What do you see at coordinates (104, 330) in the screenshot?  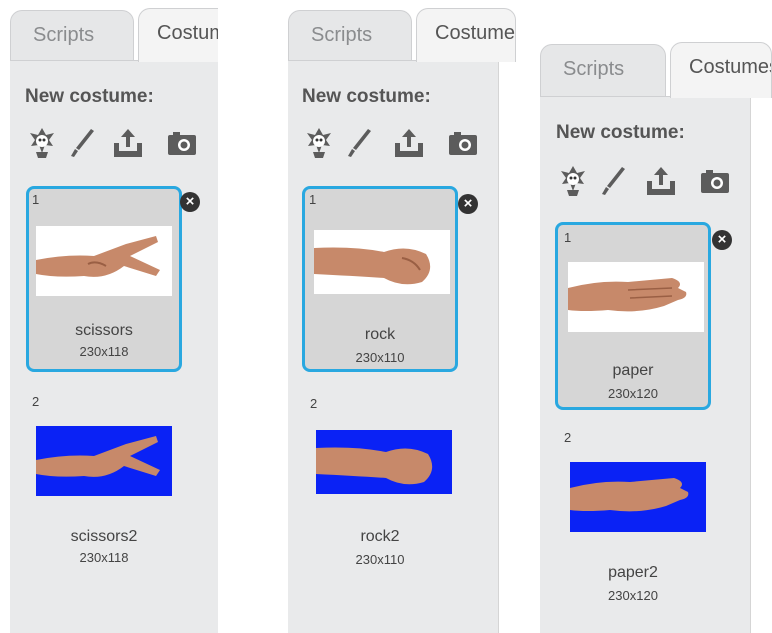 I see `costume-name: scissors` at bounding box center [104, 330].